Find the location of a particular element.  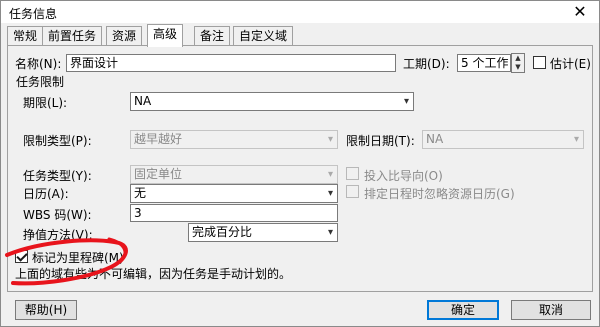

ignore-resource-calendars-label: 排定日程时忽略资源日历(G) is located at coordinates (439, 194).